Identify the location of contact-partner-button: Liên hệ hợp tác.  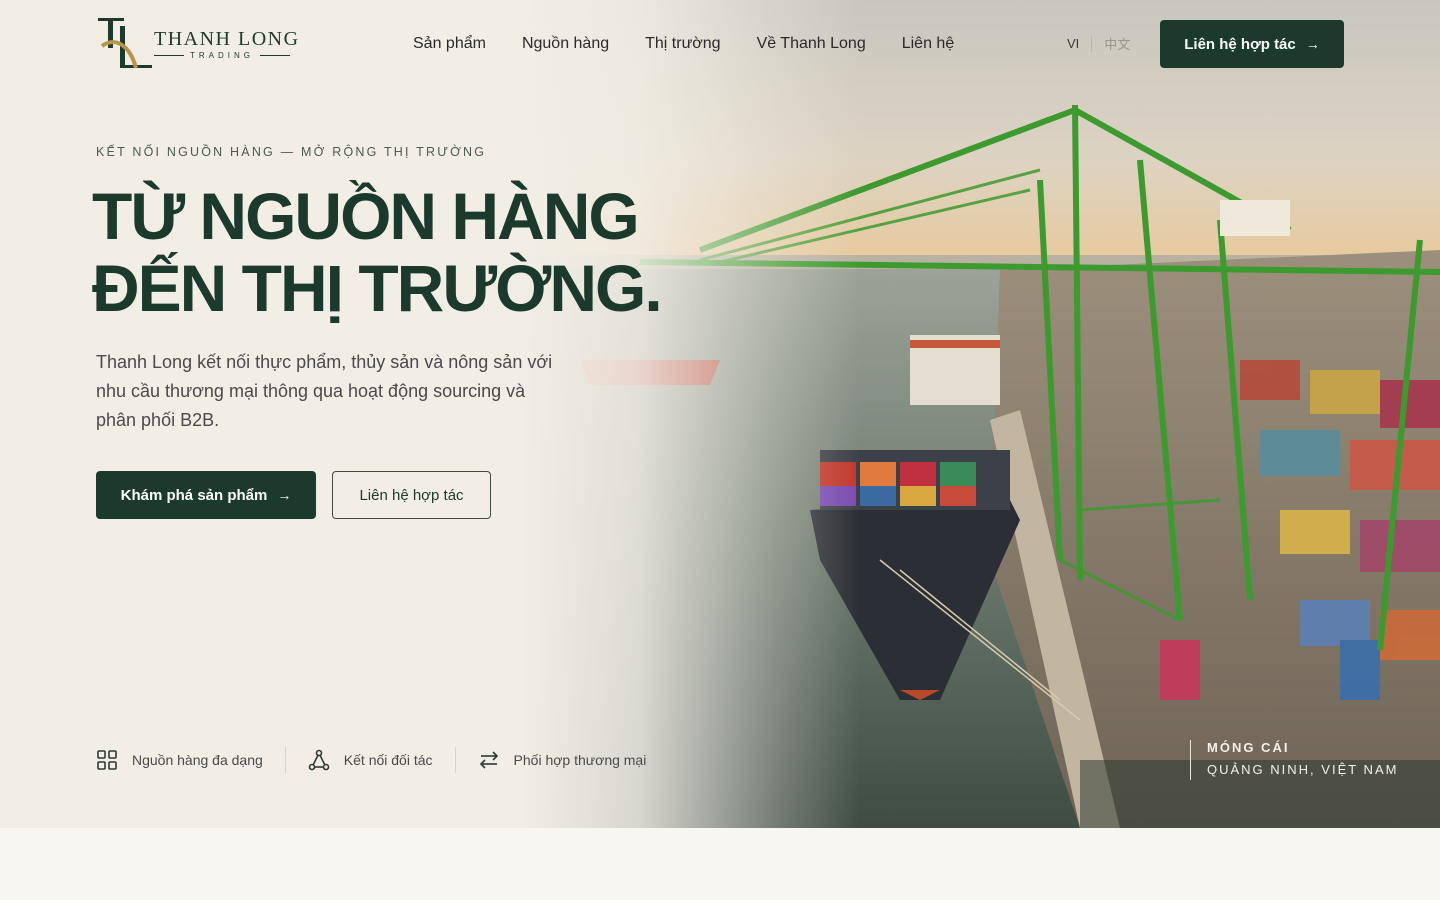
(411, 495).